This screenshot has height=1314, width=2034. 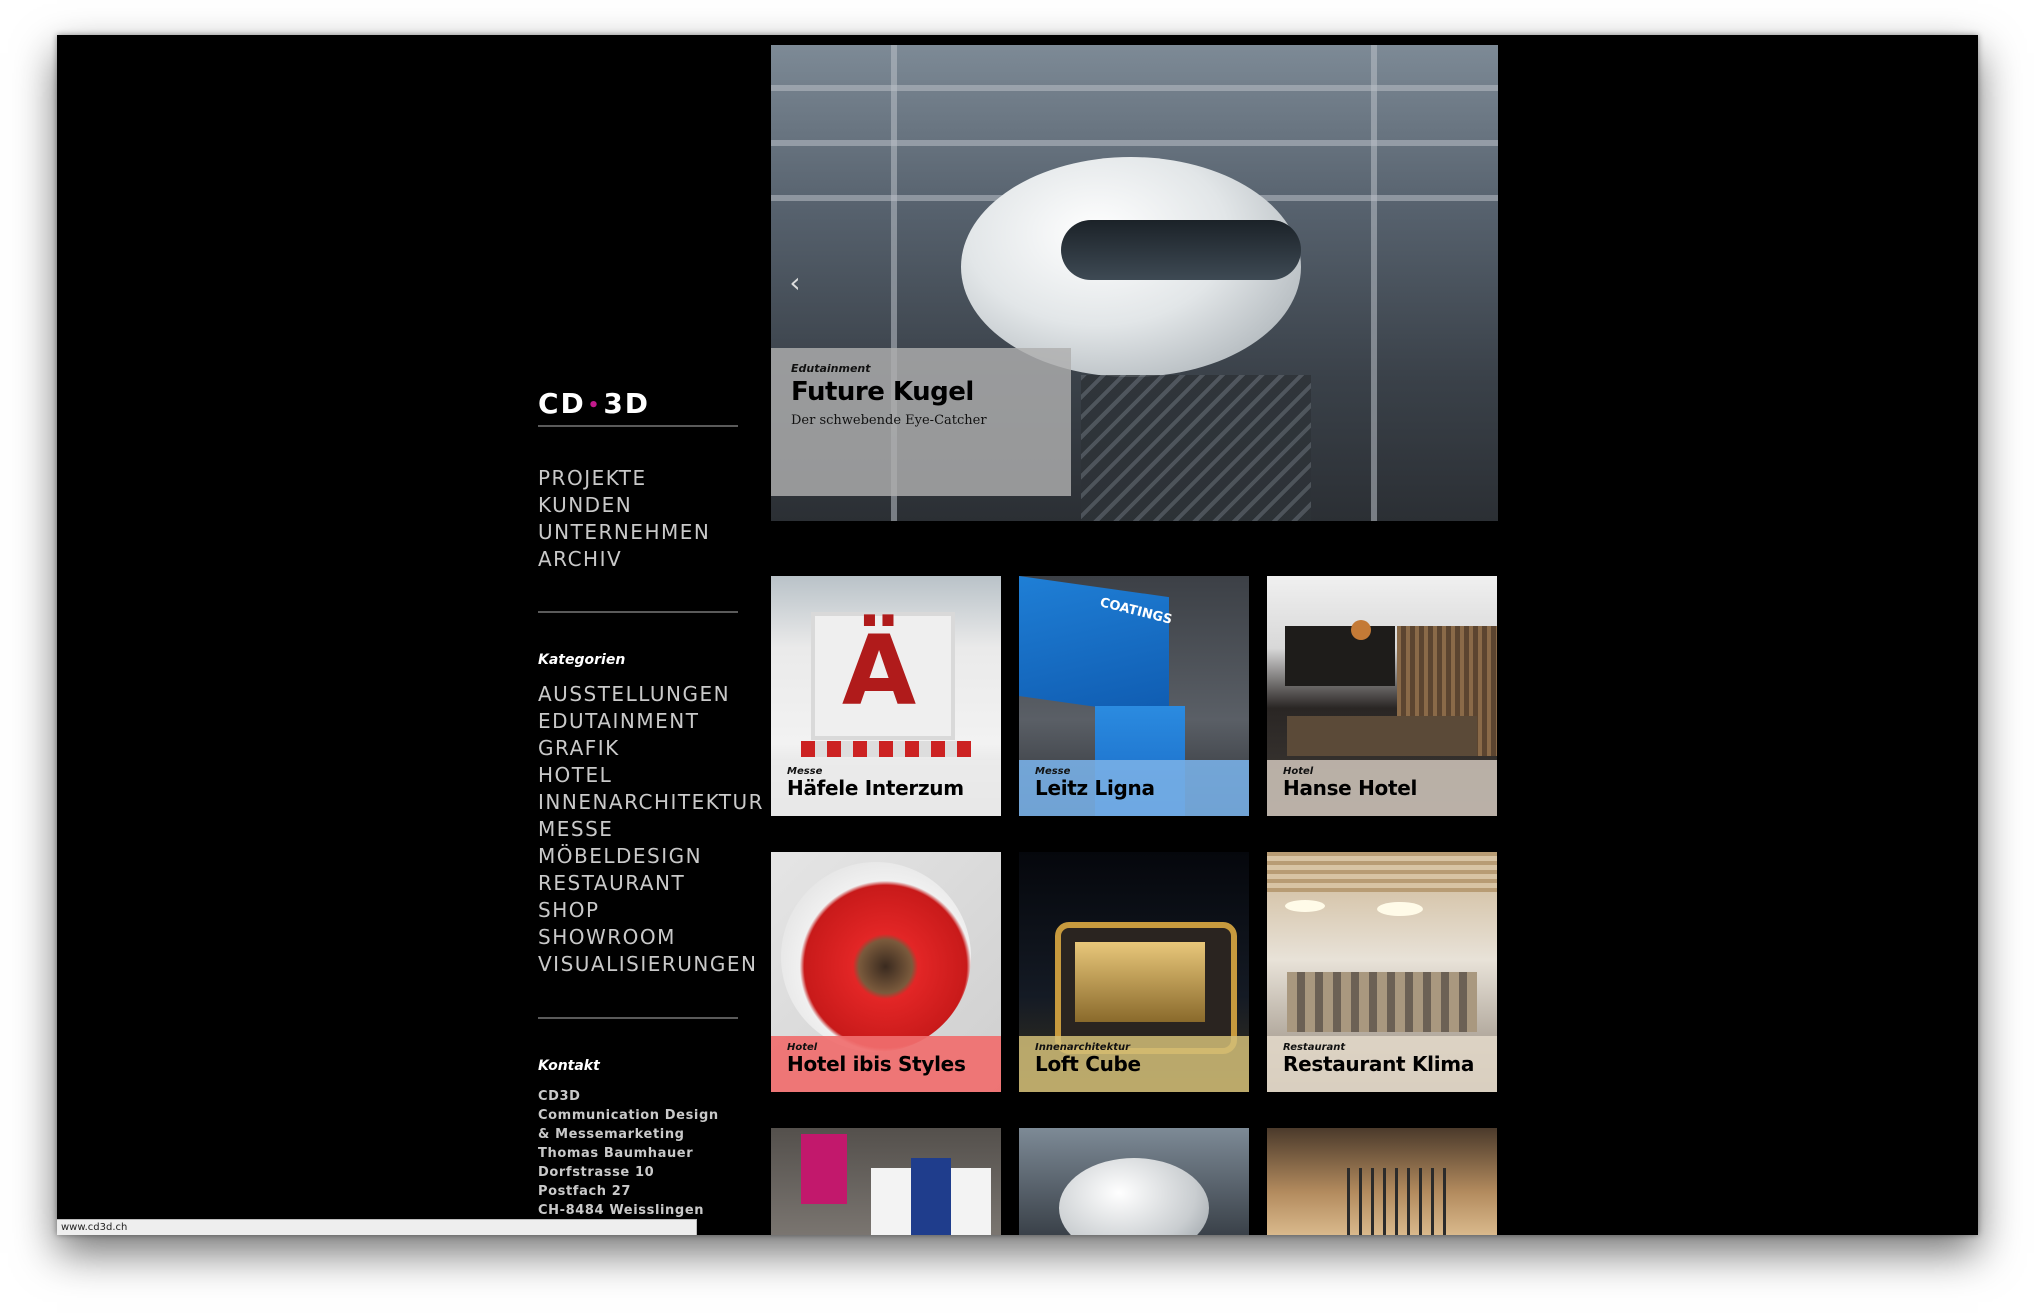 What do you see at coordinates (882, 392) in the screenshot?
I see `hero-title: Future Kugel` at bounding box center [882, 392].